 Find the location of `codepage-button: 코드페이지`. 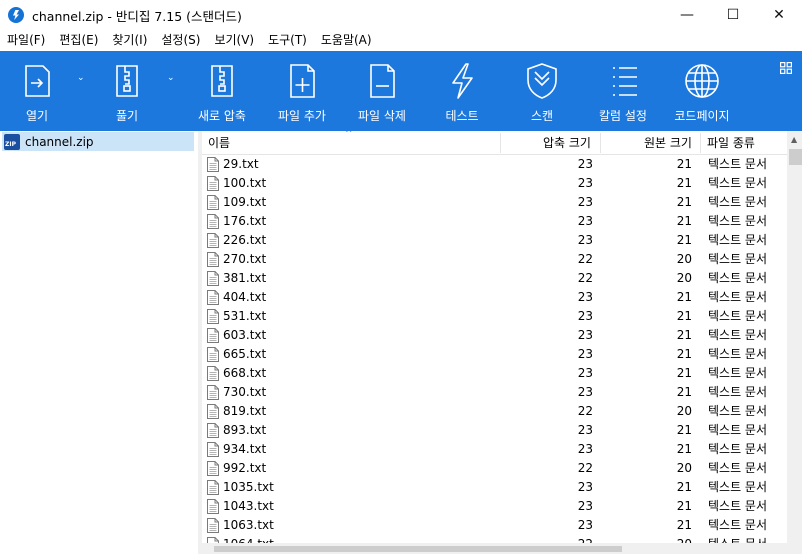

codepage-button: 코드페이지 is located at coordinates (702, 91).